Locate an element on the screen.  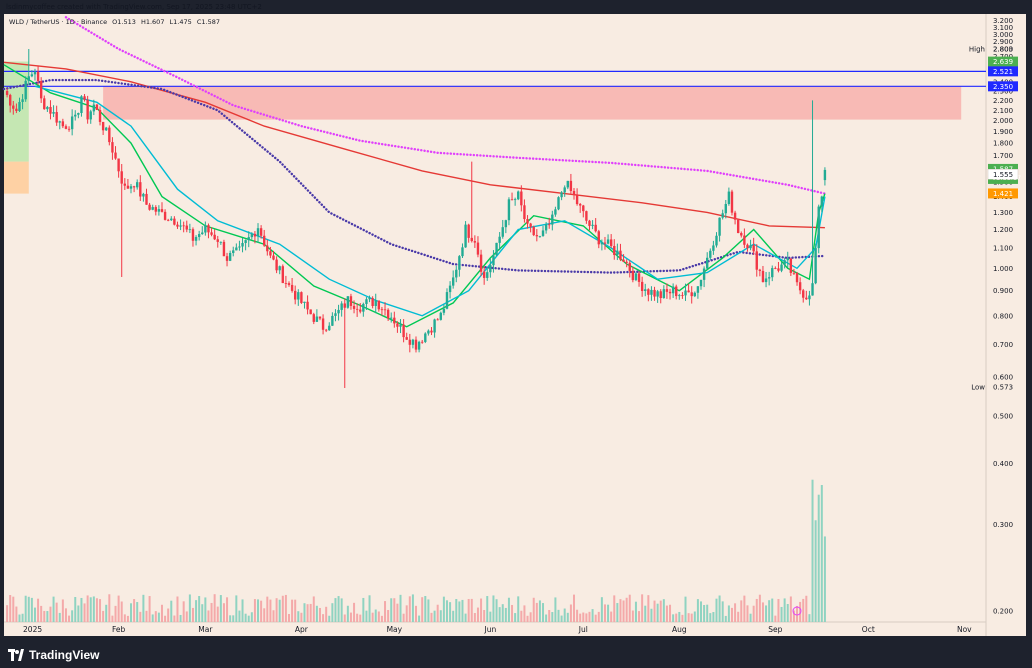
x-tick-label: Feb is located at coordinates (119, 629).